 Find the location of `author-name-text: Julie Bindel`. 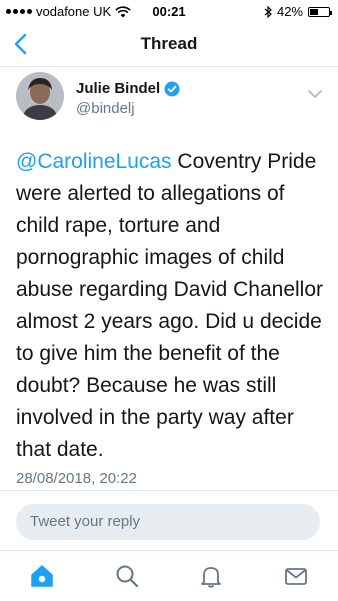

author-name-text: Julie Bindel is located at coordinates (118, 88).